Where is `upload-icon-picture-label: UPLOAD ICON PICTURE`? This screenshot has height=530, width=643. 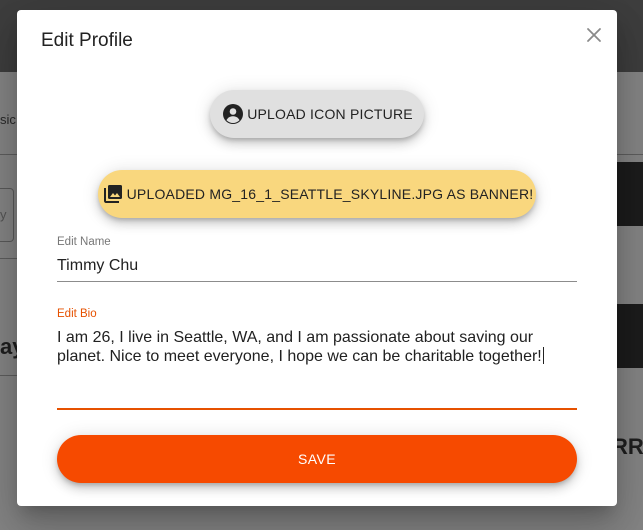
upload-icon-picture-label: UPLOAD ICON PICTURE is located at coordinates (330, 114).